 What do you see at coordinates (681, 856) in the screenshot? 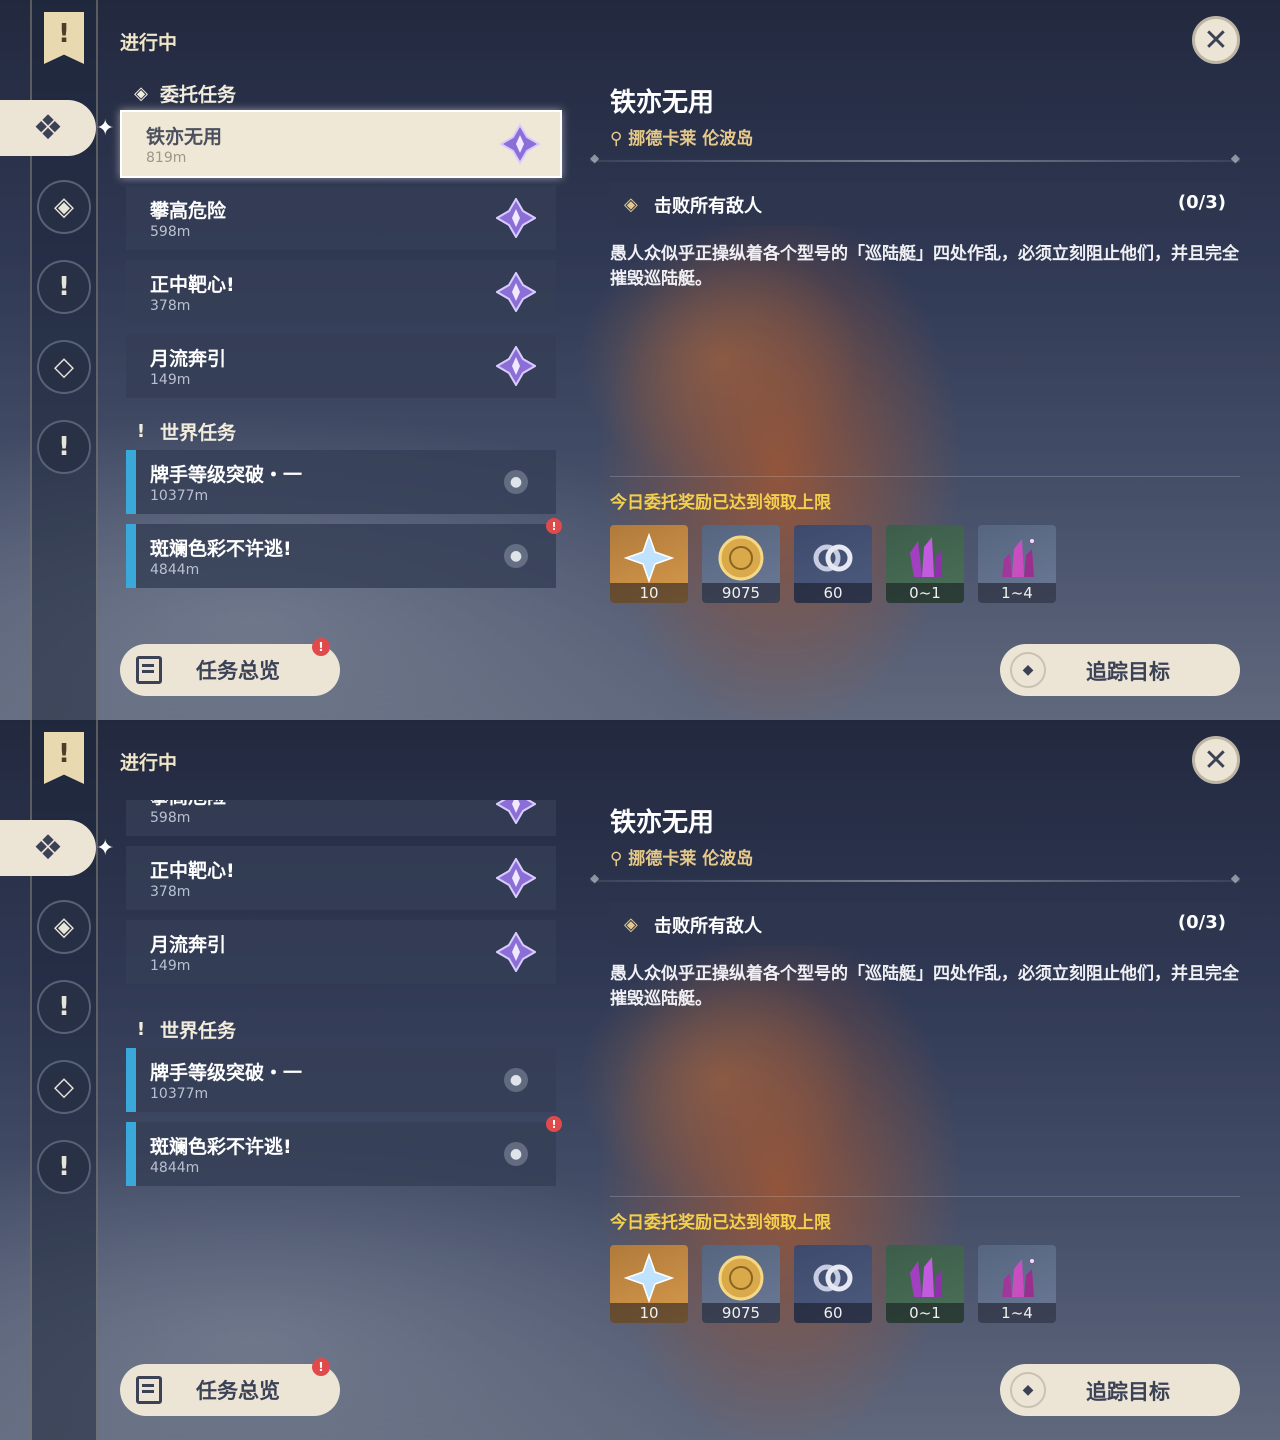
I see `detail-location: ⚲ 挪德卡莱 伦波岛` at bounding box center [681, 856].